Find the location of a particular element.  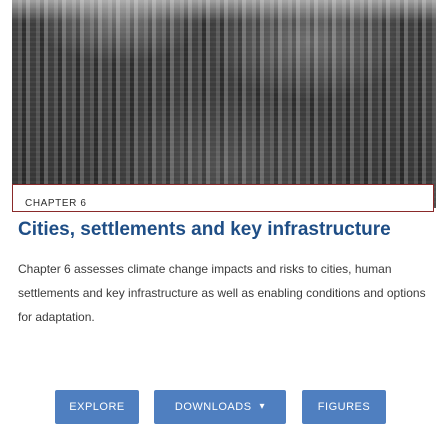

figures-button-label: FIGURES is located at coordinates (344, 407).